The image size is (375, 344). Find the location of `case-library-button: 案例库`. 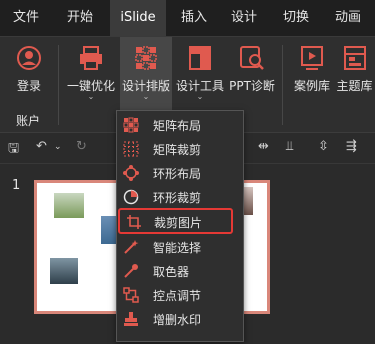

case-library-button: 案例库 is located at coordinates (312, 86).